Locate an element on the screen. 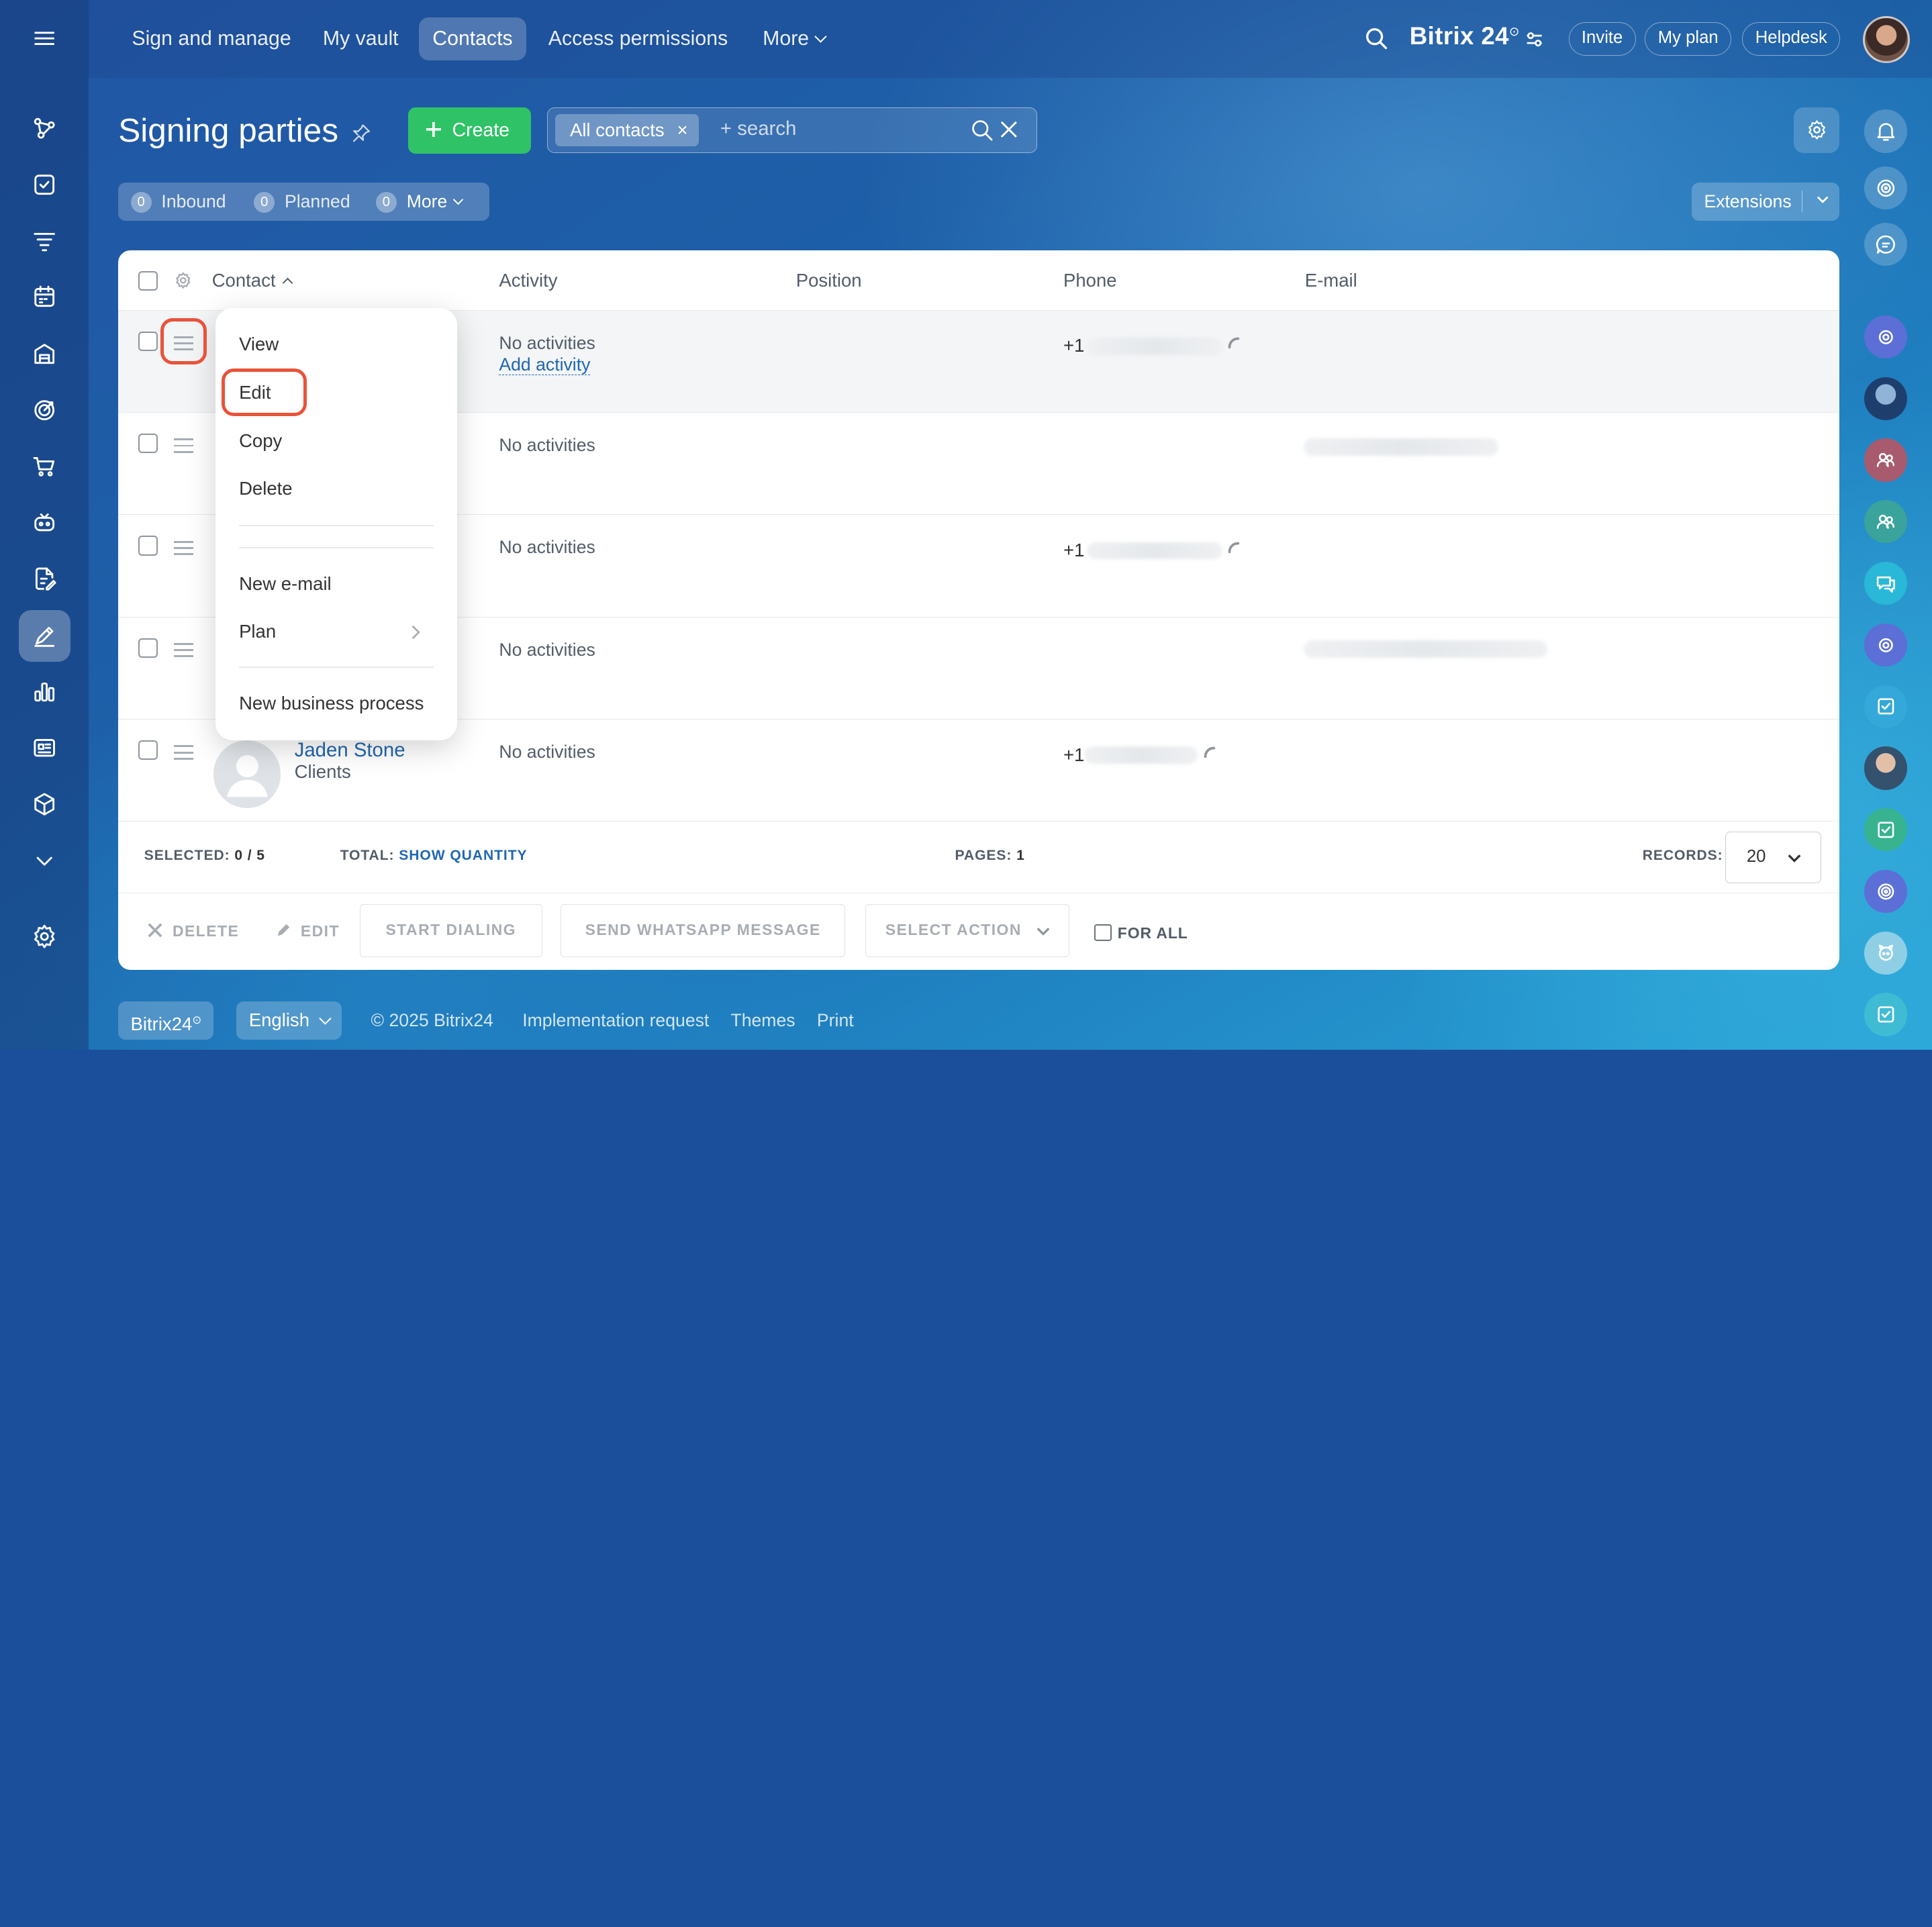 This screenshot has height=1927, width=1932. sidebar-item-apps is located at coordinates (44, 804).